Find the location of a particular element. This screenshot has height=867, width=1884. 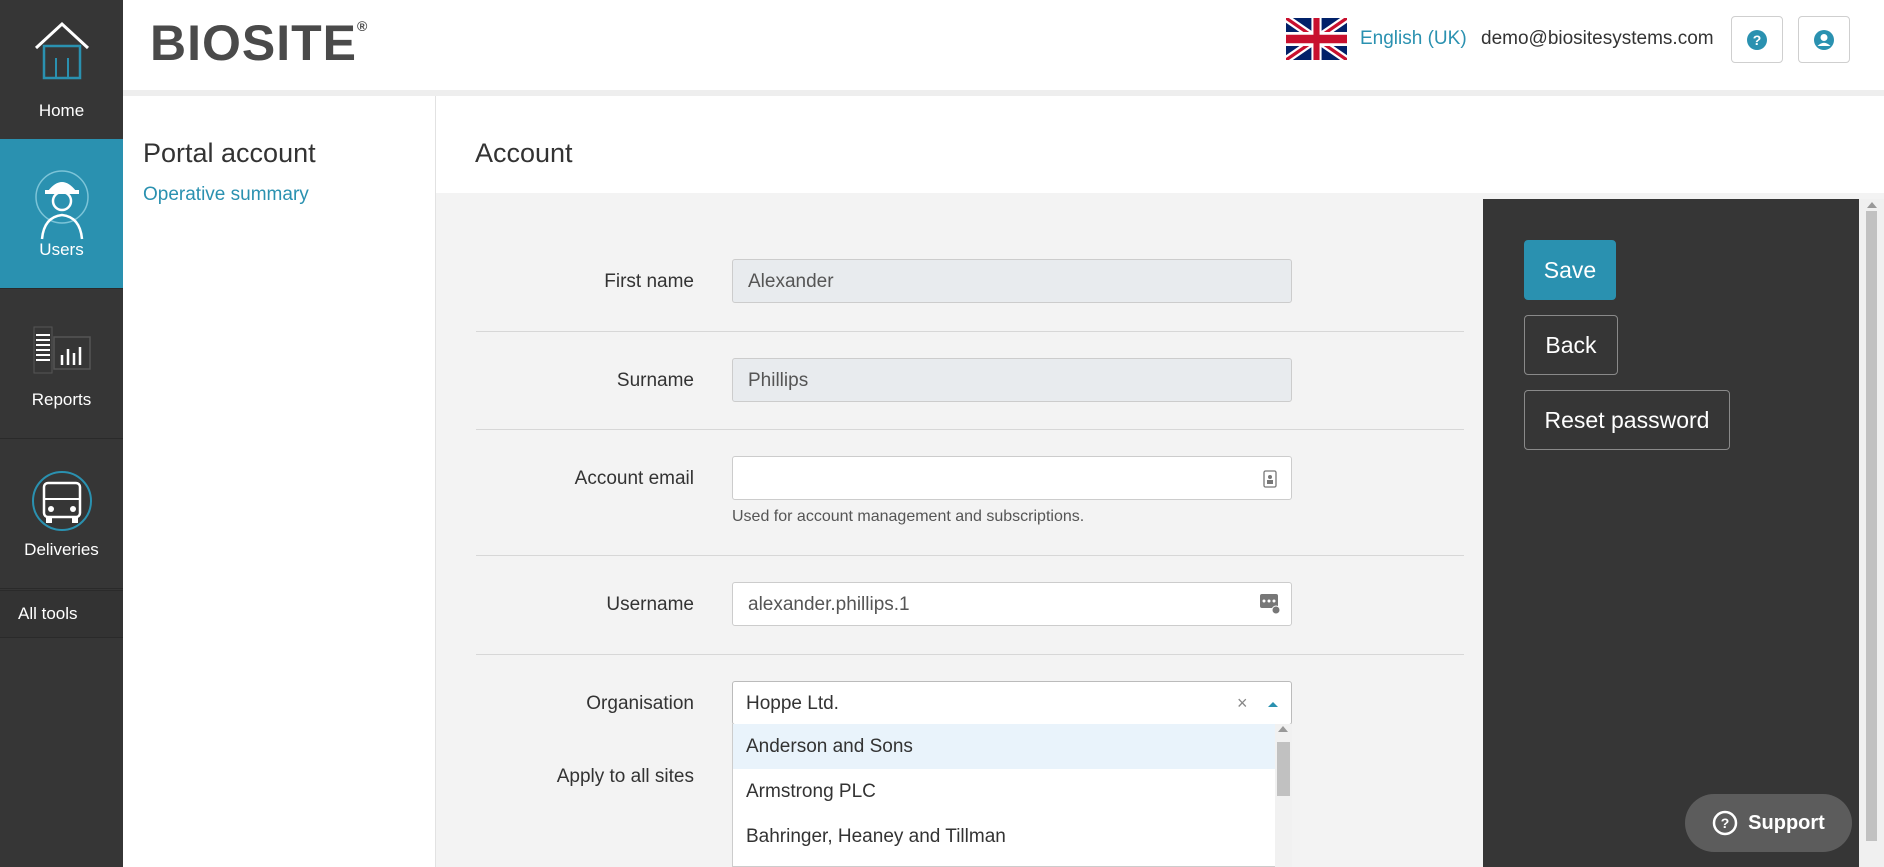

clear-selection-button: × is located at coordinates (1242, 703).